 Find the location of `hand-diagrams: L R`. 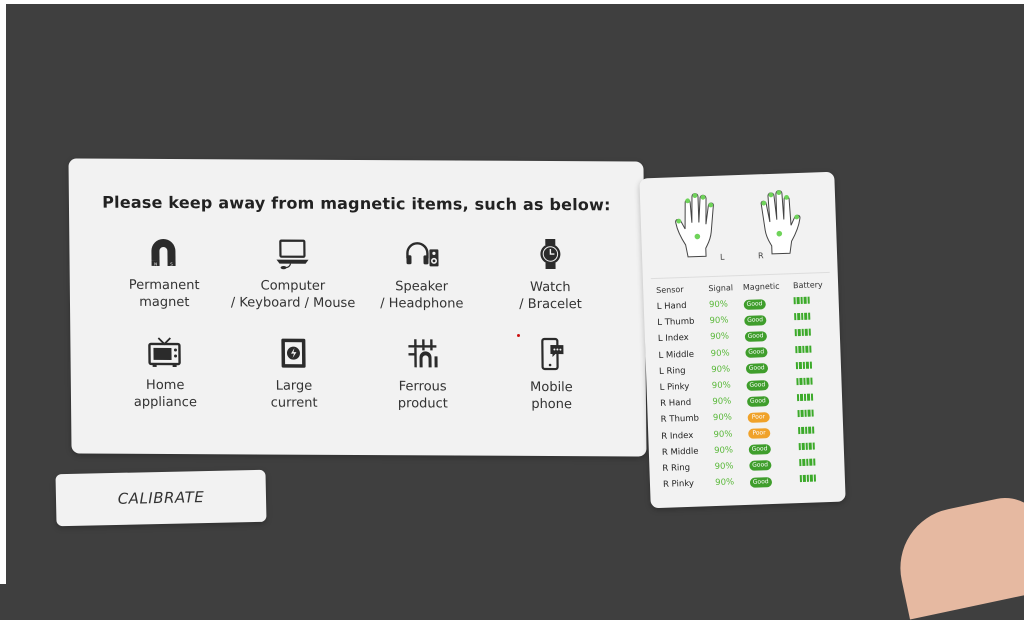

hand-diagrams: L R is located at coordinates (741, 225).